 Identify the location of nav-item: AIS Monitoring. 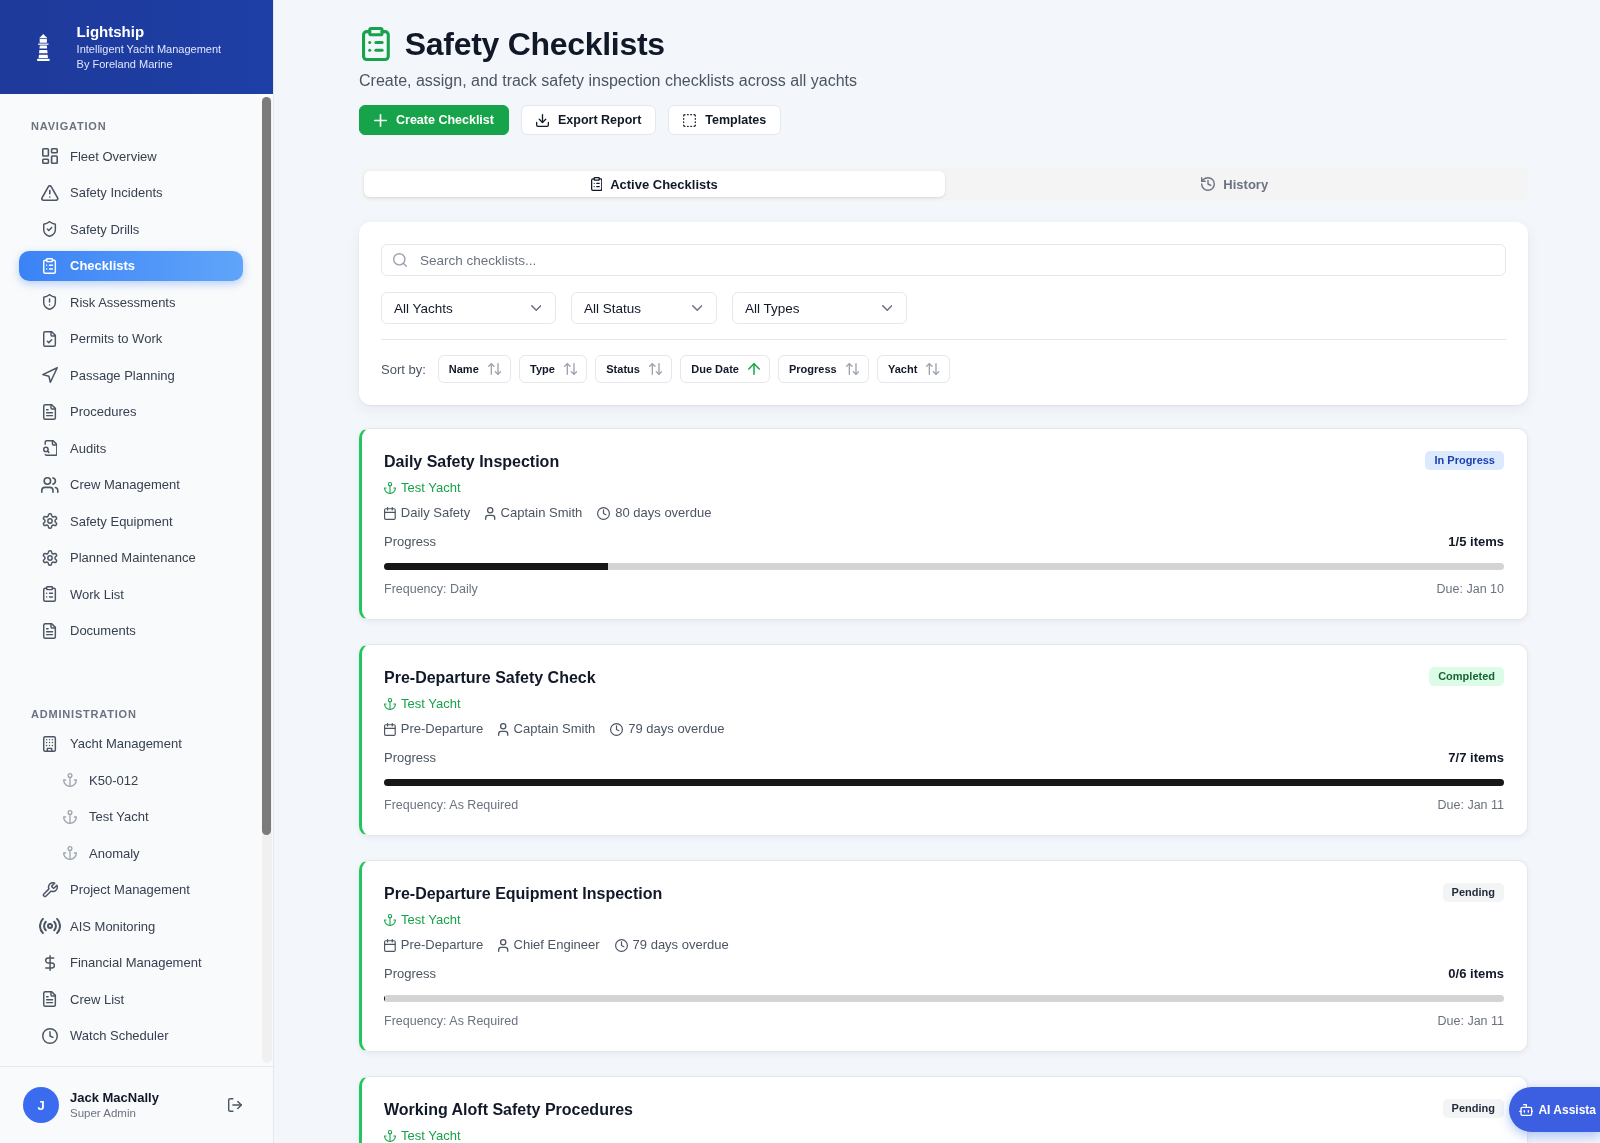
(131, 926).